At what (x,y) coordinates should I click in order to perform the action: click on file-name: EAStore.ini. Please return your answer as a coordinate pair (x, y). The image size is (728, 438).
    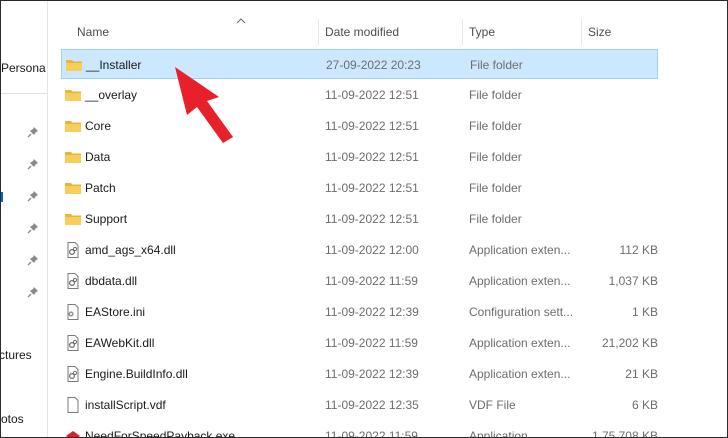
    Looking at the image, I should click on (115, 312).